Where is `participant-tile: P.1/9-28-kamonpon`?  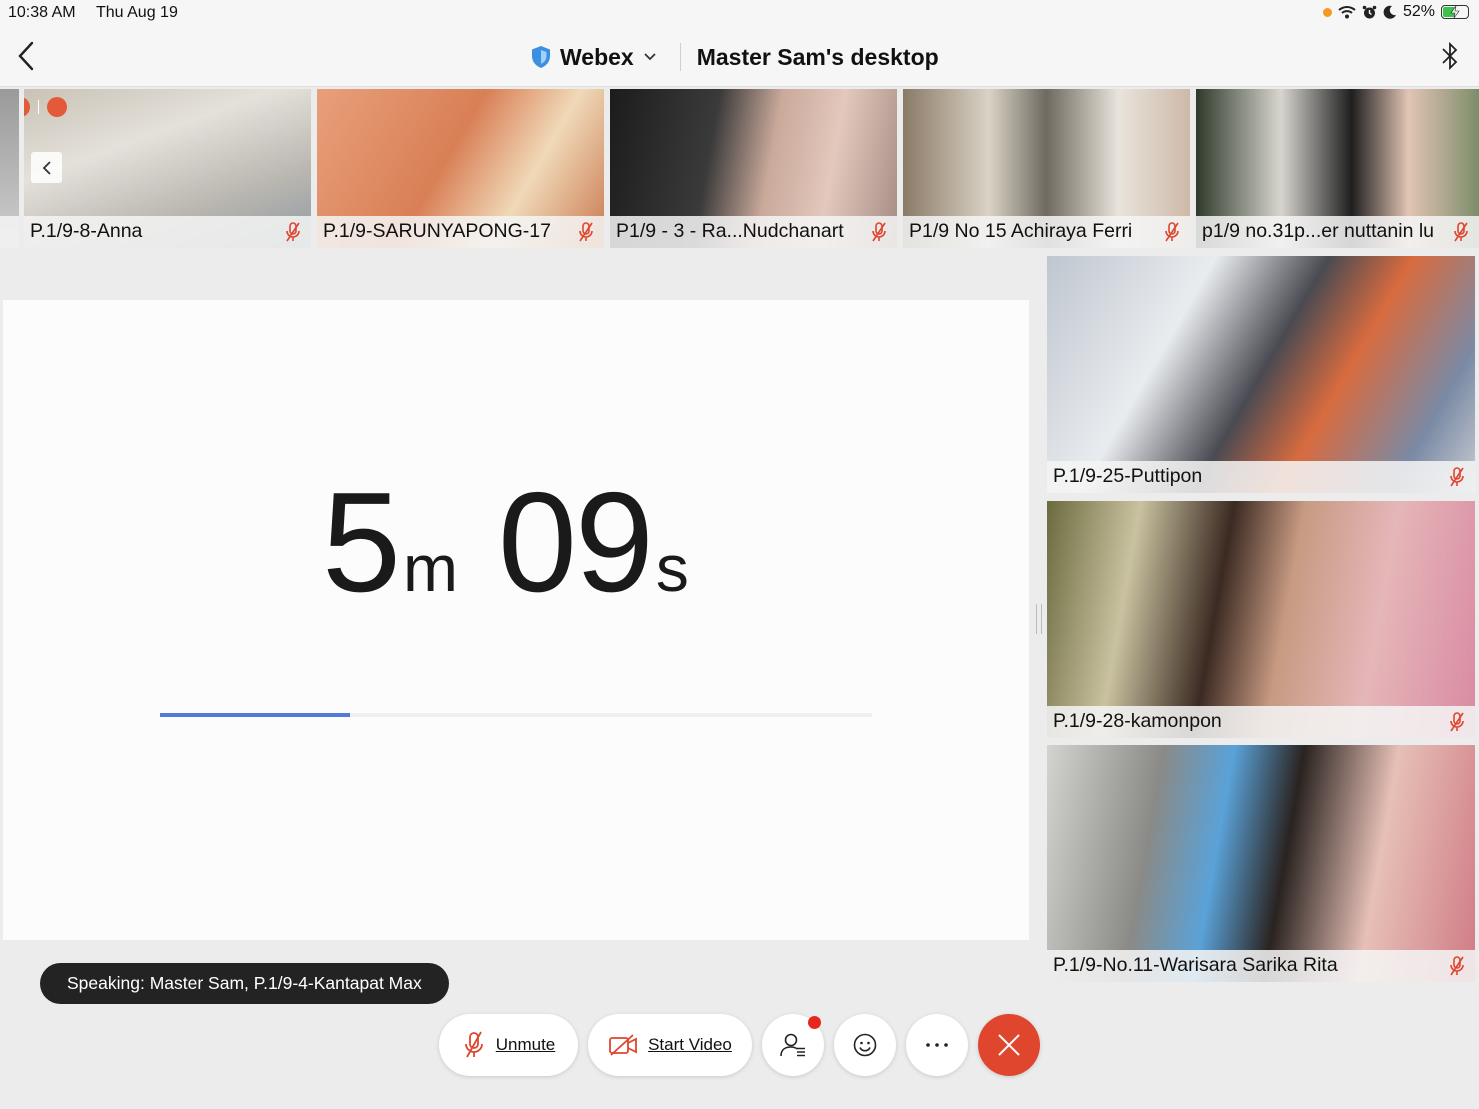 participant-tile: P.1/9-28-kamonpon is located at coordinates (1261, 619).